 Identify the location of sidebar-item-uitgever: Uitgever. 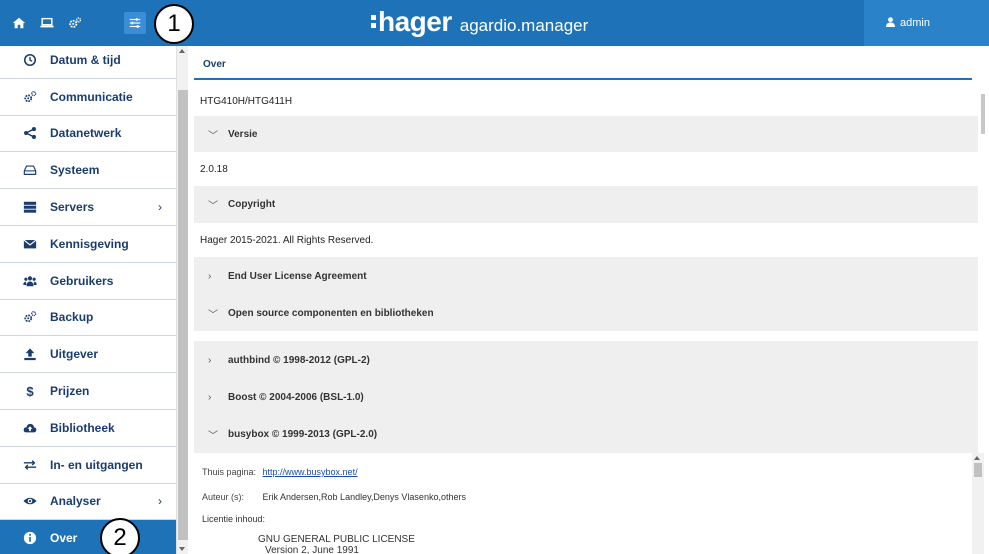
(88, 355).